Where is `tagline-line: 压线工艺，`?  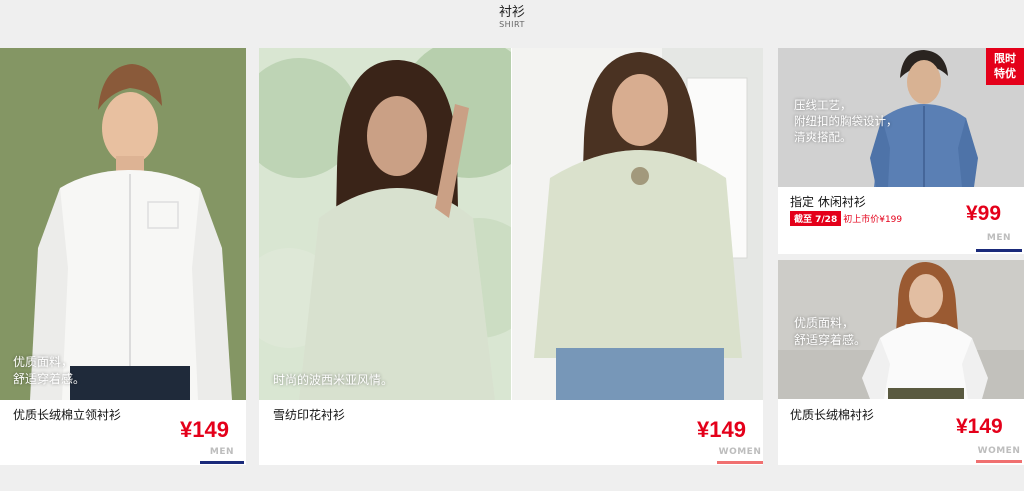
tagline-line: 压线工艺， is located at coordinates (823, 105).